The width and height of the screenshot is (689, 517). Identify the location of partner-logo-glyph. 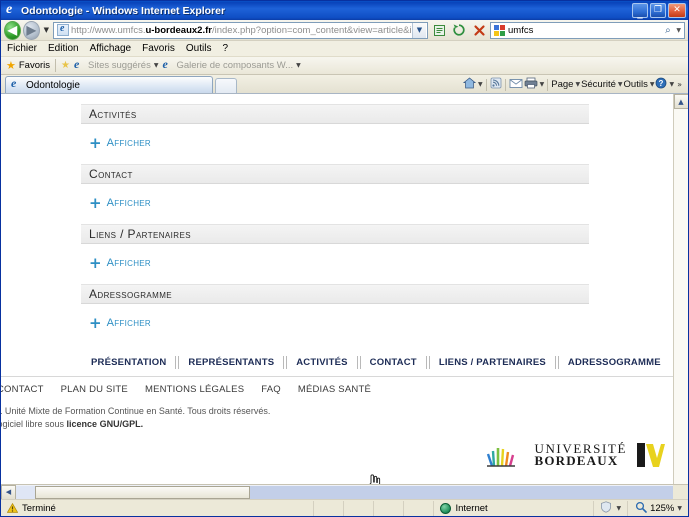
(651, 455).